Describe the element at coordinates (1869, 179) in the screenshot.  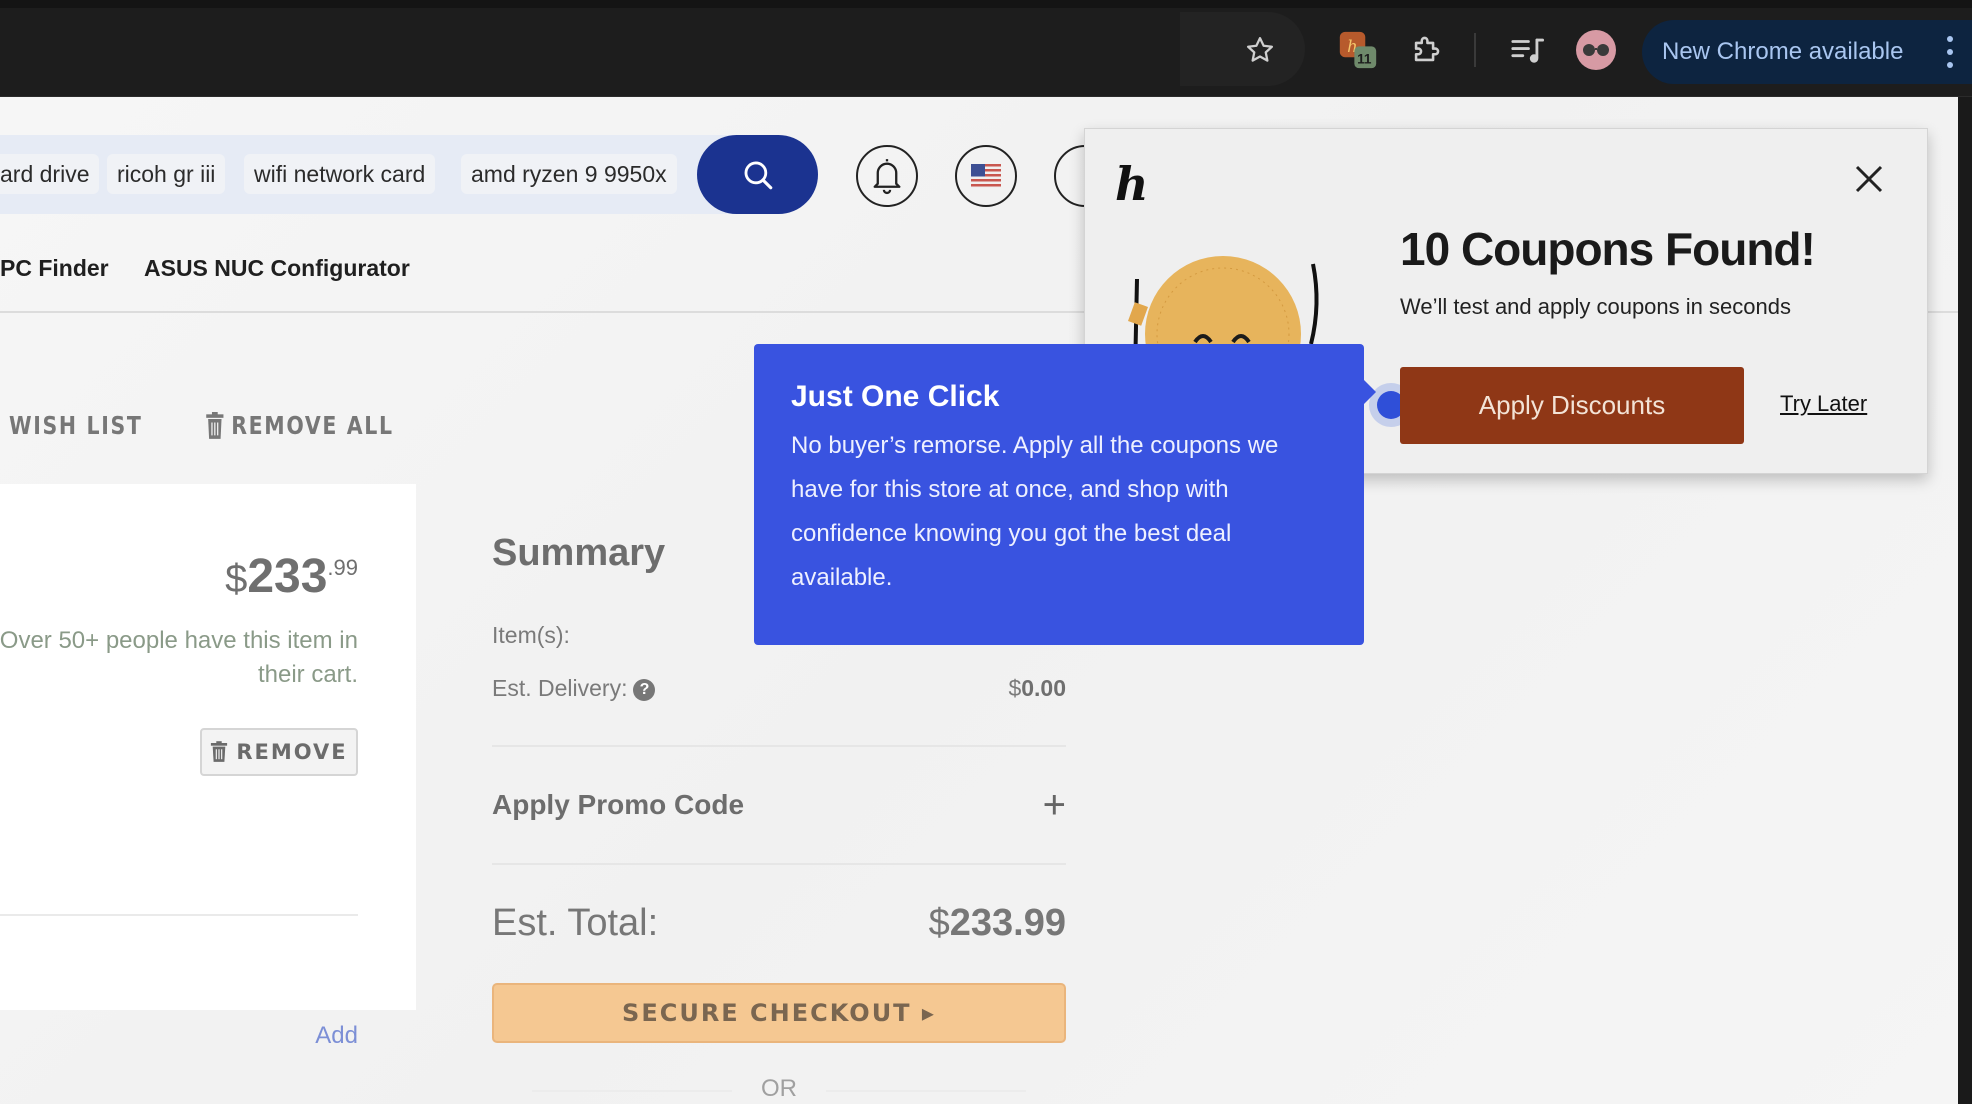
I see `close-icon` at that location.